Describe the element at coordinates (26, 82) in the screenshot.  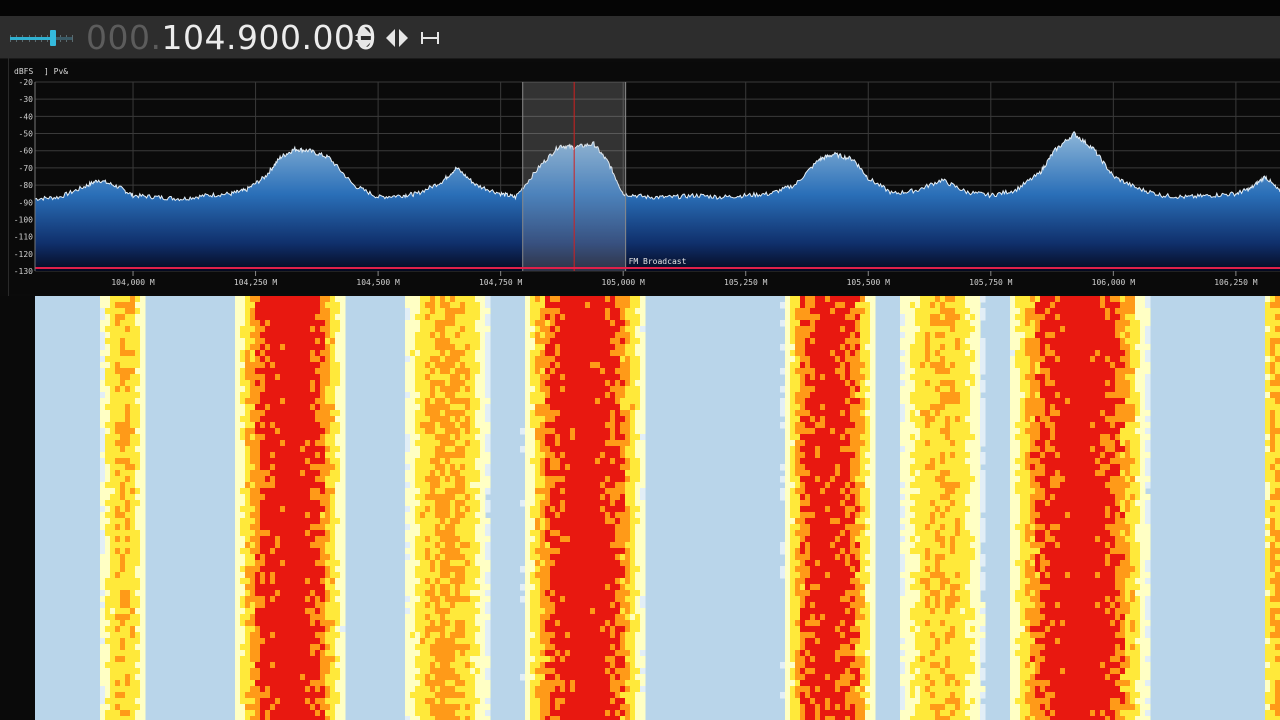
I see `db-tick-label: -20` at that location.